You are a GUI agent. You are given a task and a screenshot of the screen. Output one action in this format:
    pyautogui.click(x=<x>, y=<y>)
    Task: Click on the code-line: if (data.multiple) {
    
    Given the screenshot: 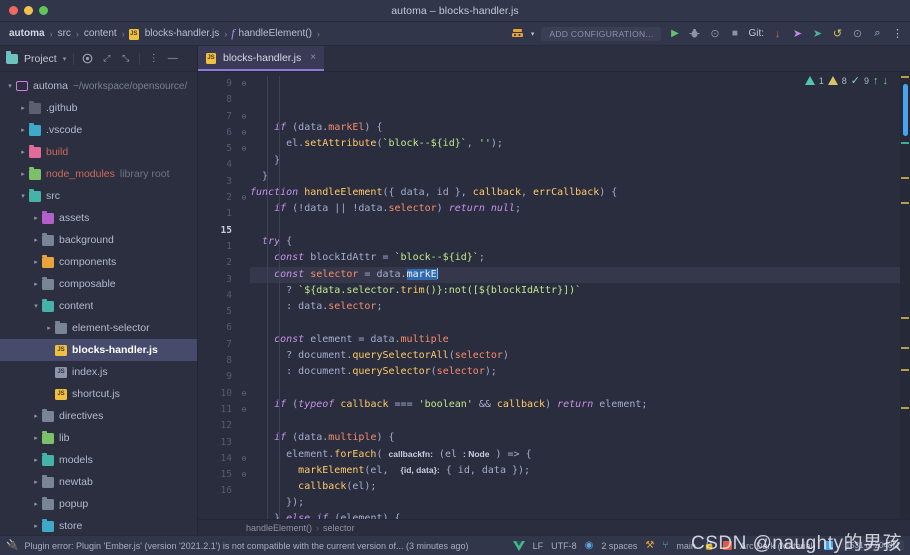 What is the action you would take?
    pyautogui.click(x=575, y=438)
    